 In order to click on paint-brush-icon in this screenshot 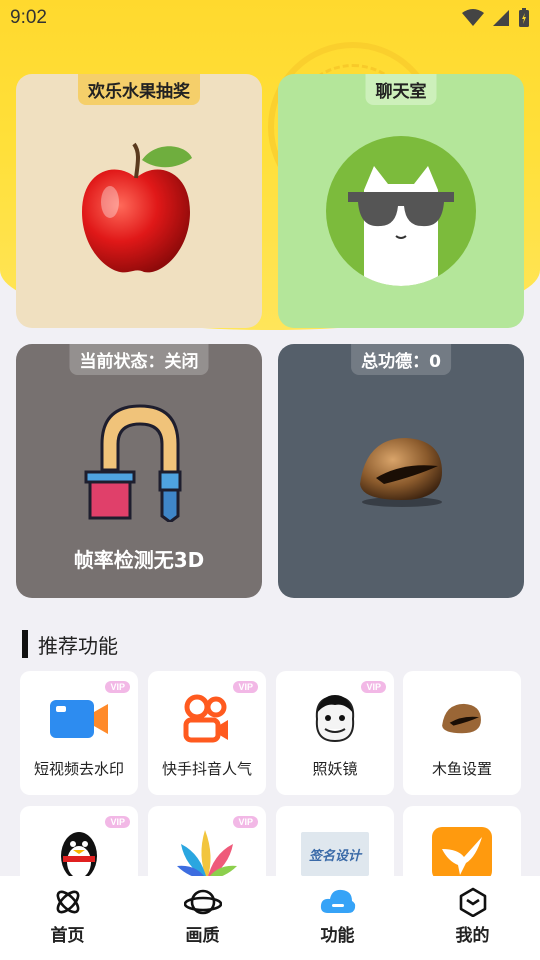, I will do `click(133, 463)`.